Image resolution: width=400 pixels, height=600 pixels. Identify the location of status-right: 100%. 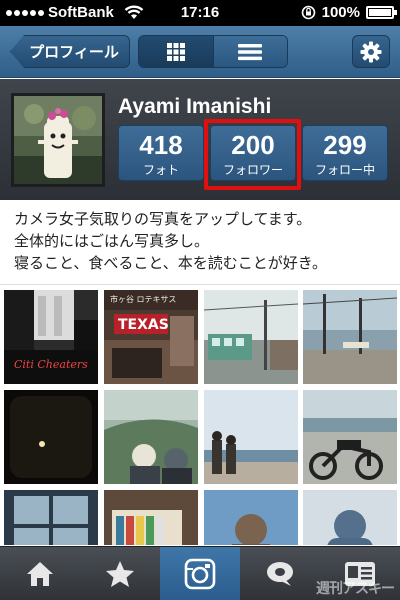
(349, 12).